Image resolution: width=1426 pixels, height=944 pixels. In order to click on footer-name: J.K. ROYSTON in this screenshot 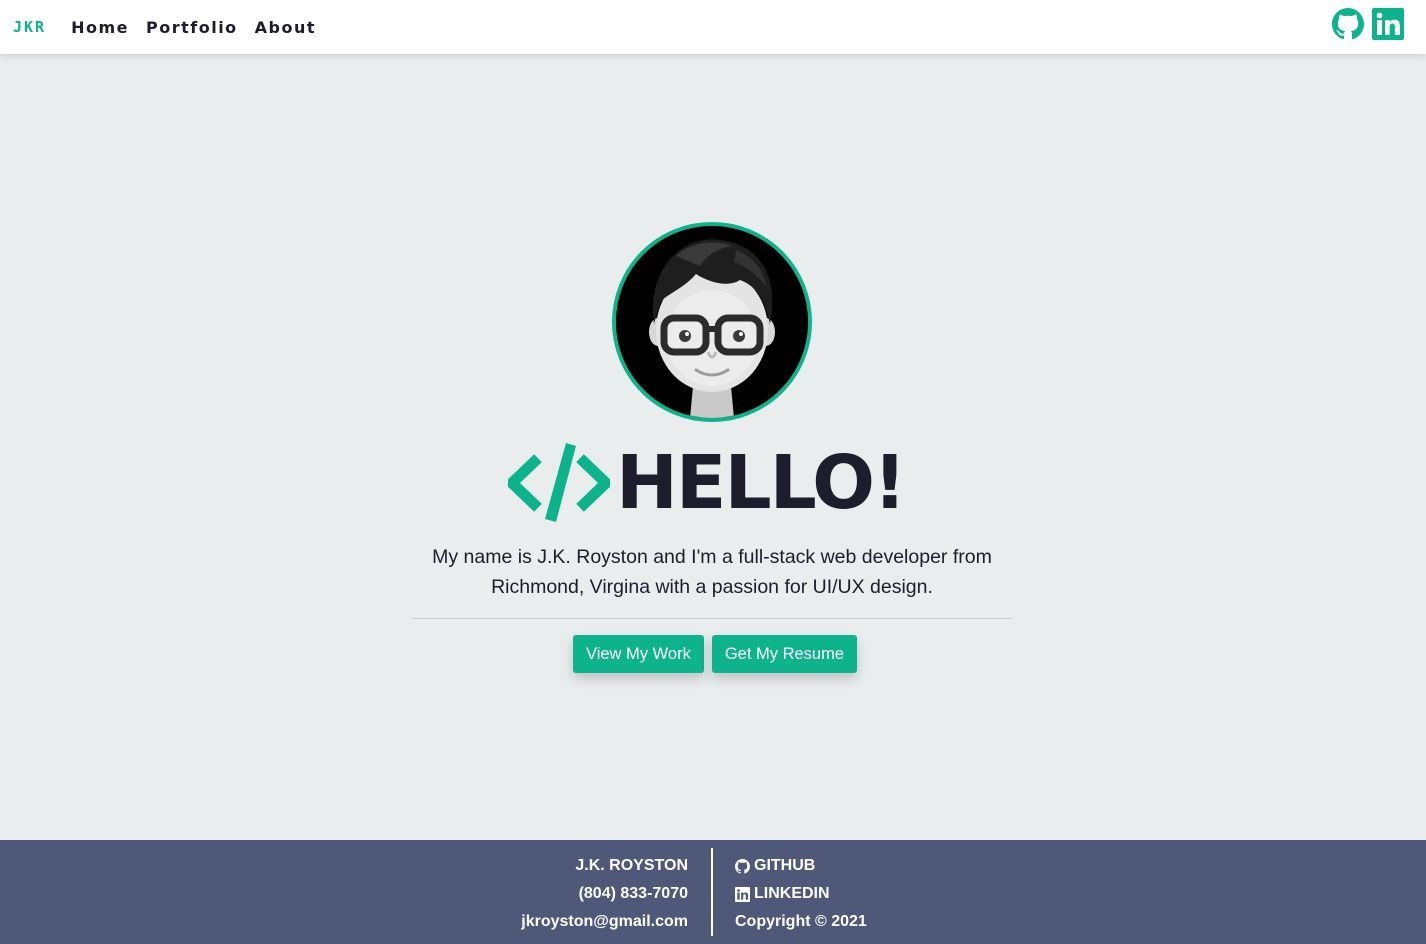, I will do `click(631, 865)`.